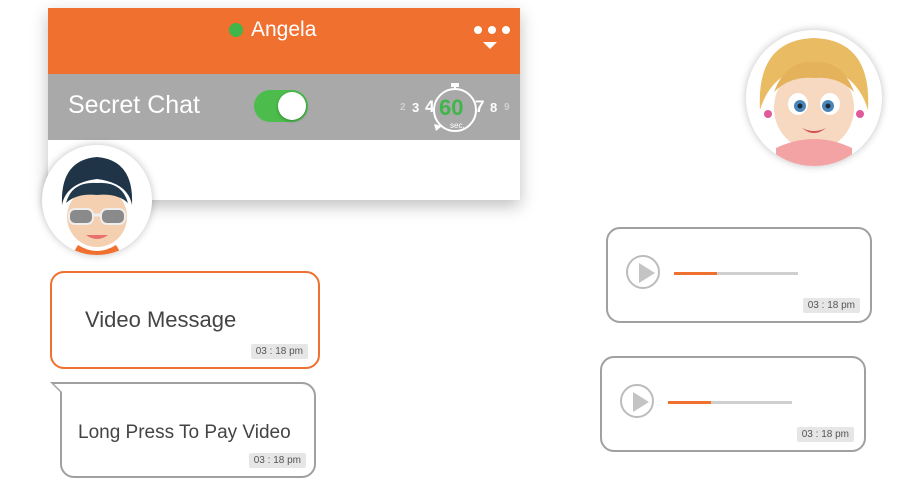 The width and height of the screenshot is (920, 486). I want to click on timer-selected-value: 60, so click(451, 108).